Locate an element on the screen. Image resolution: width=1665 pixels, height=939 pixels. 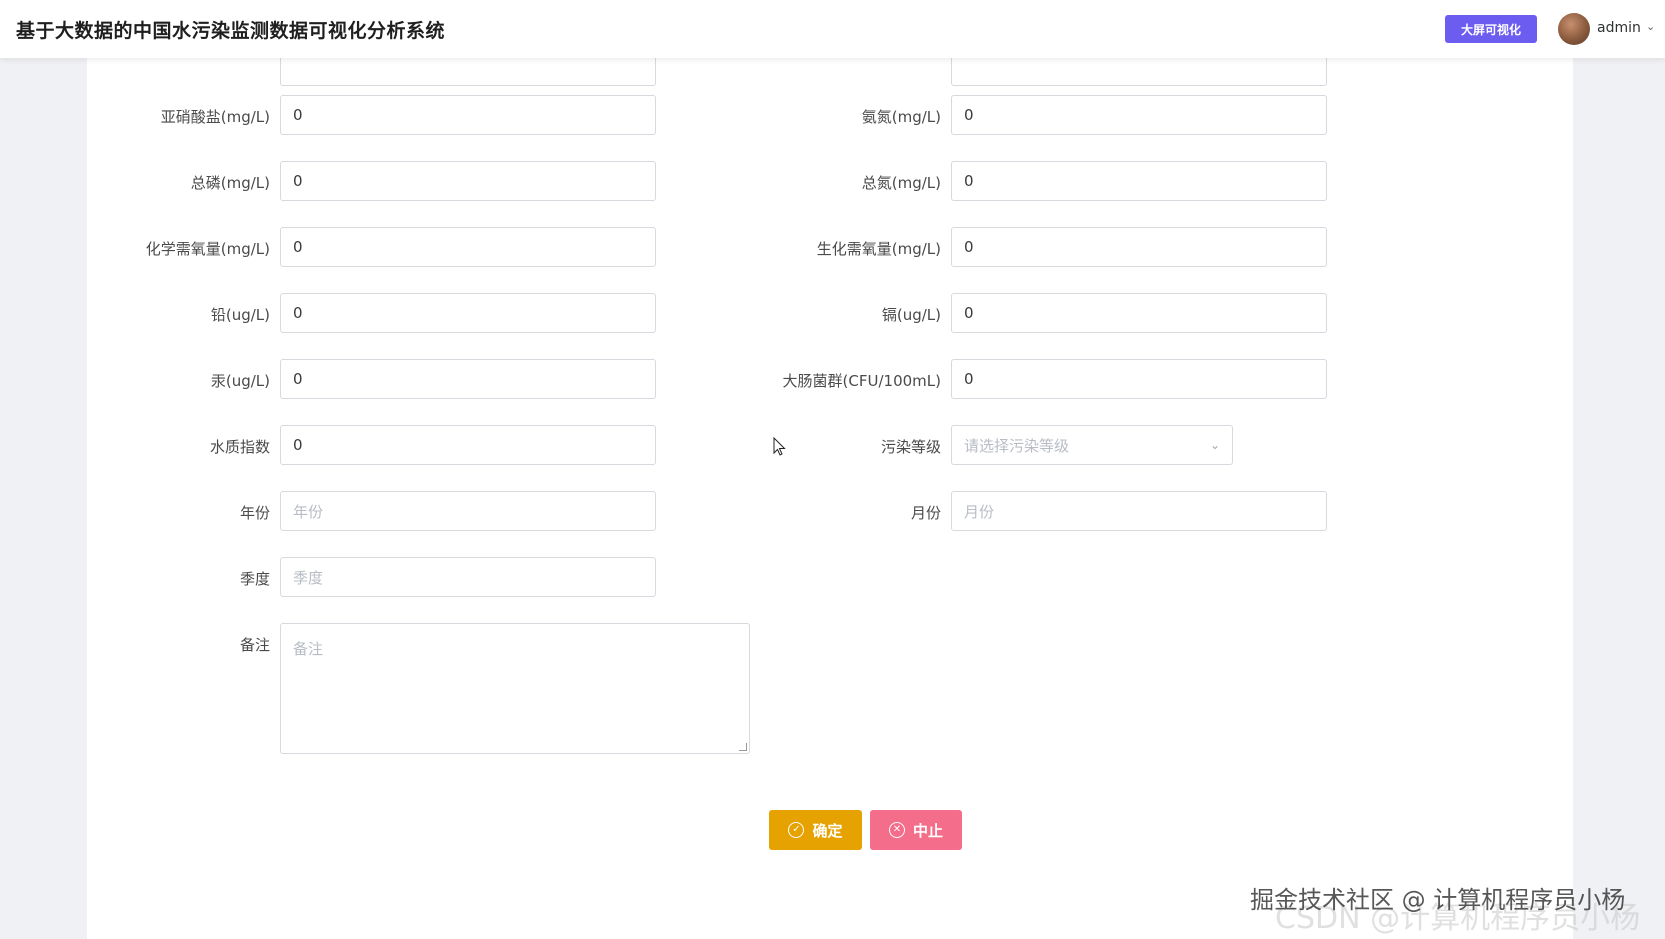
cod-input: 0 is located at coordinates (468, 247).